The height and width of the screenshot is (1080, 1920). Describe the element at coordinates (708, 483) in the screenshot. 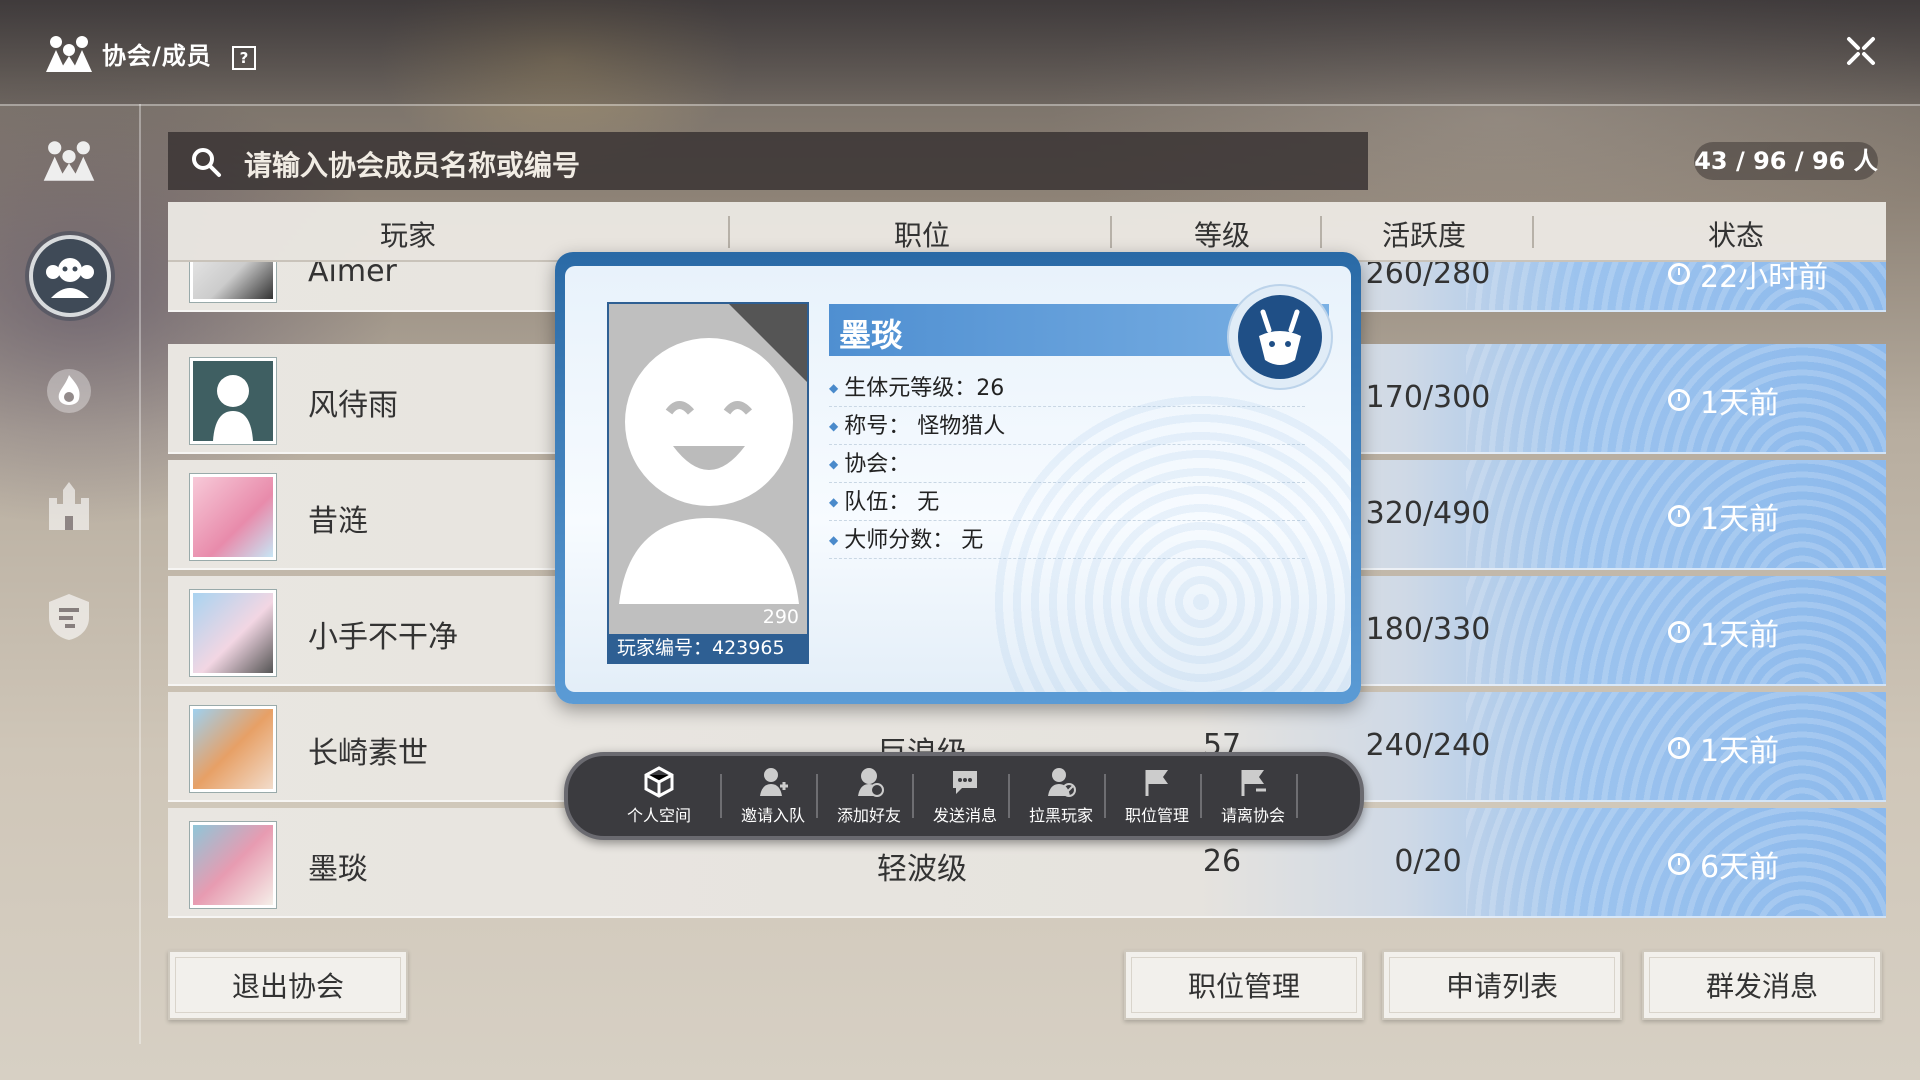

I see `player-portrait: 290 玩家编号：423965` at that location.